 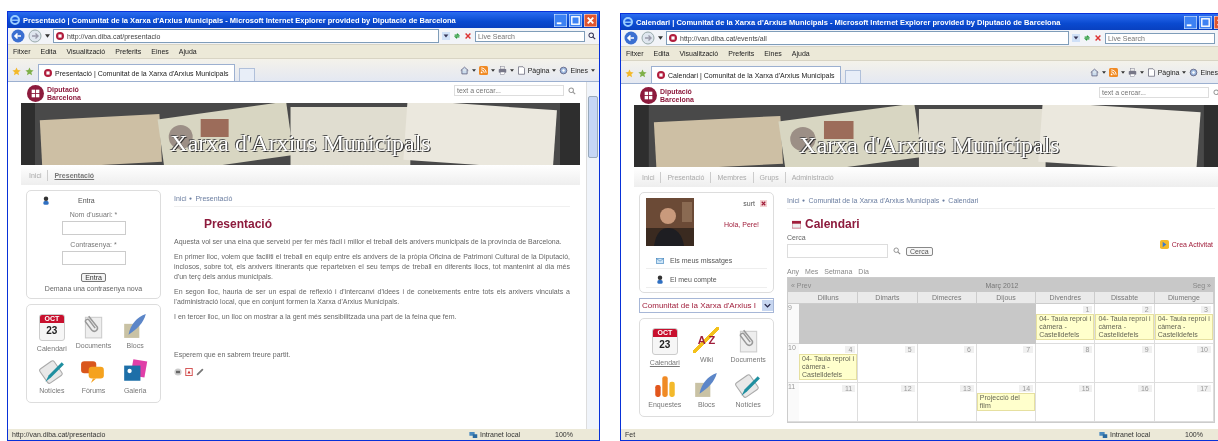 What do you see at coordinates (590, 20) in the screenshot?
I see `close-button` at bounding box center [590, 20].